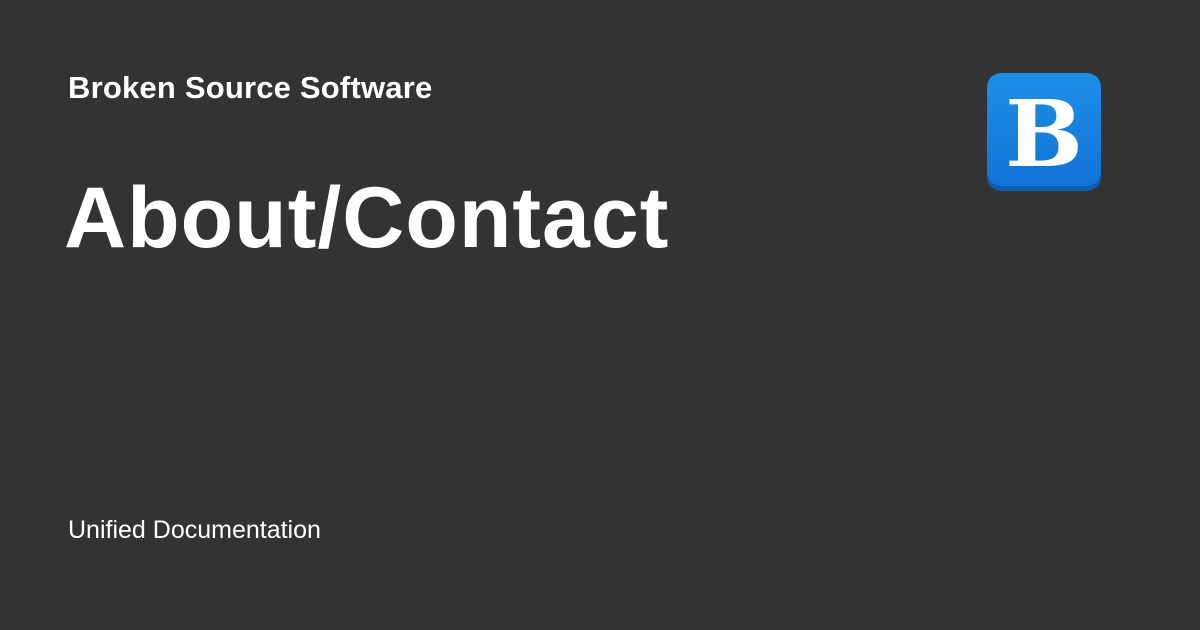 The height and width of the screenshot is (630, 1200). What do you see at coordinates (250, 87) in the screenshot?
I see `site-name: Broken Source Software` at bounding box center [250, 87].